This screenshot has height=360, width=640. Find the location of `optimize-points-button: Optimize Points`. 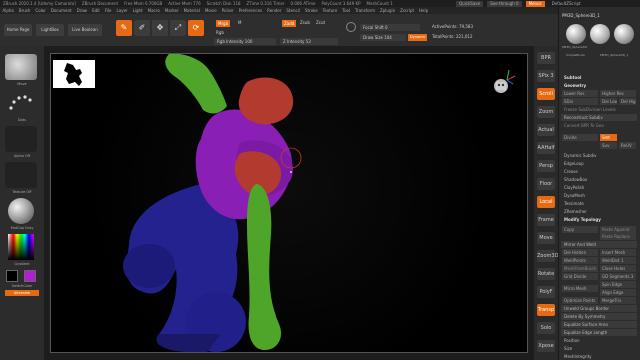

optimize-points-button: Optimize Points is located at coordinates (580, 300).